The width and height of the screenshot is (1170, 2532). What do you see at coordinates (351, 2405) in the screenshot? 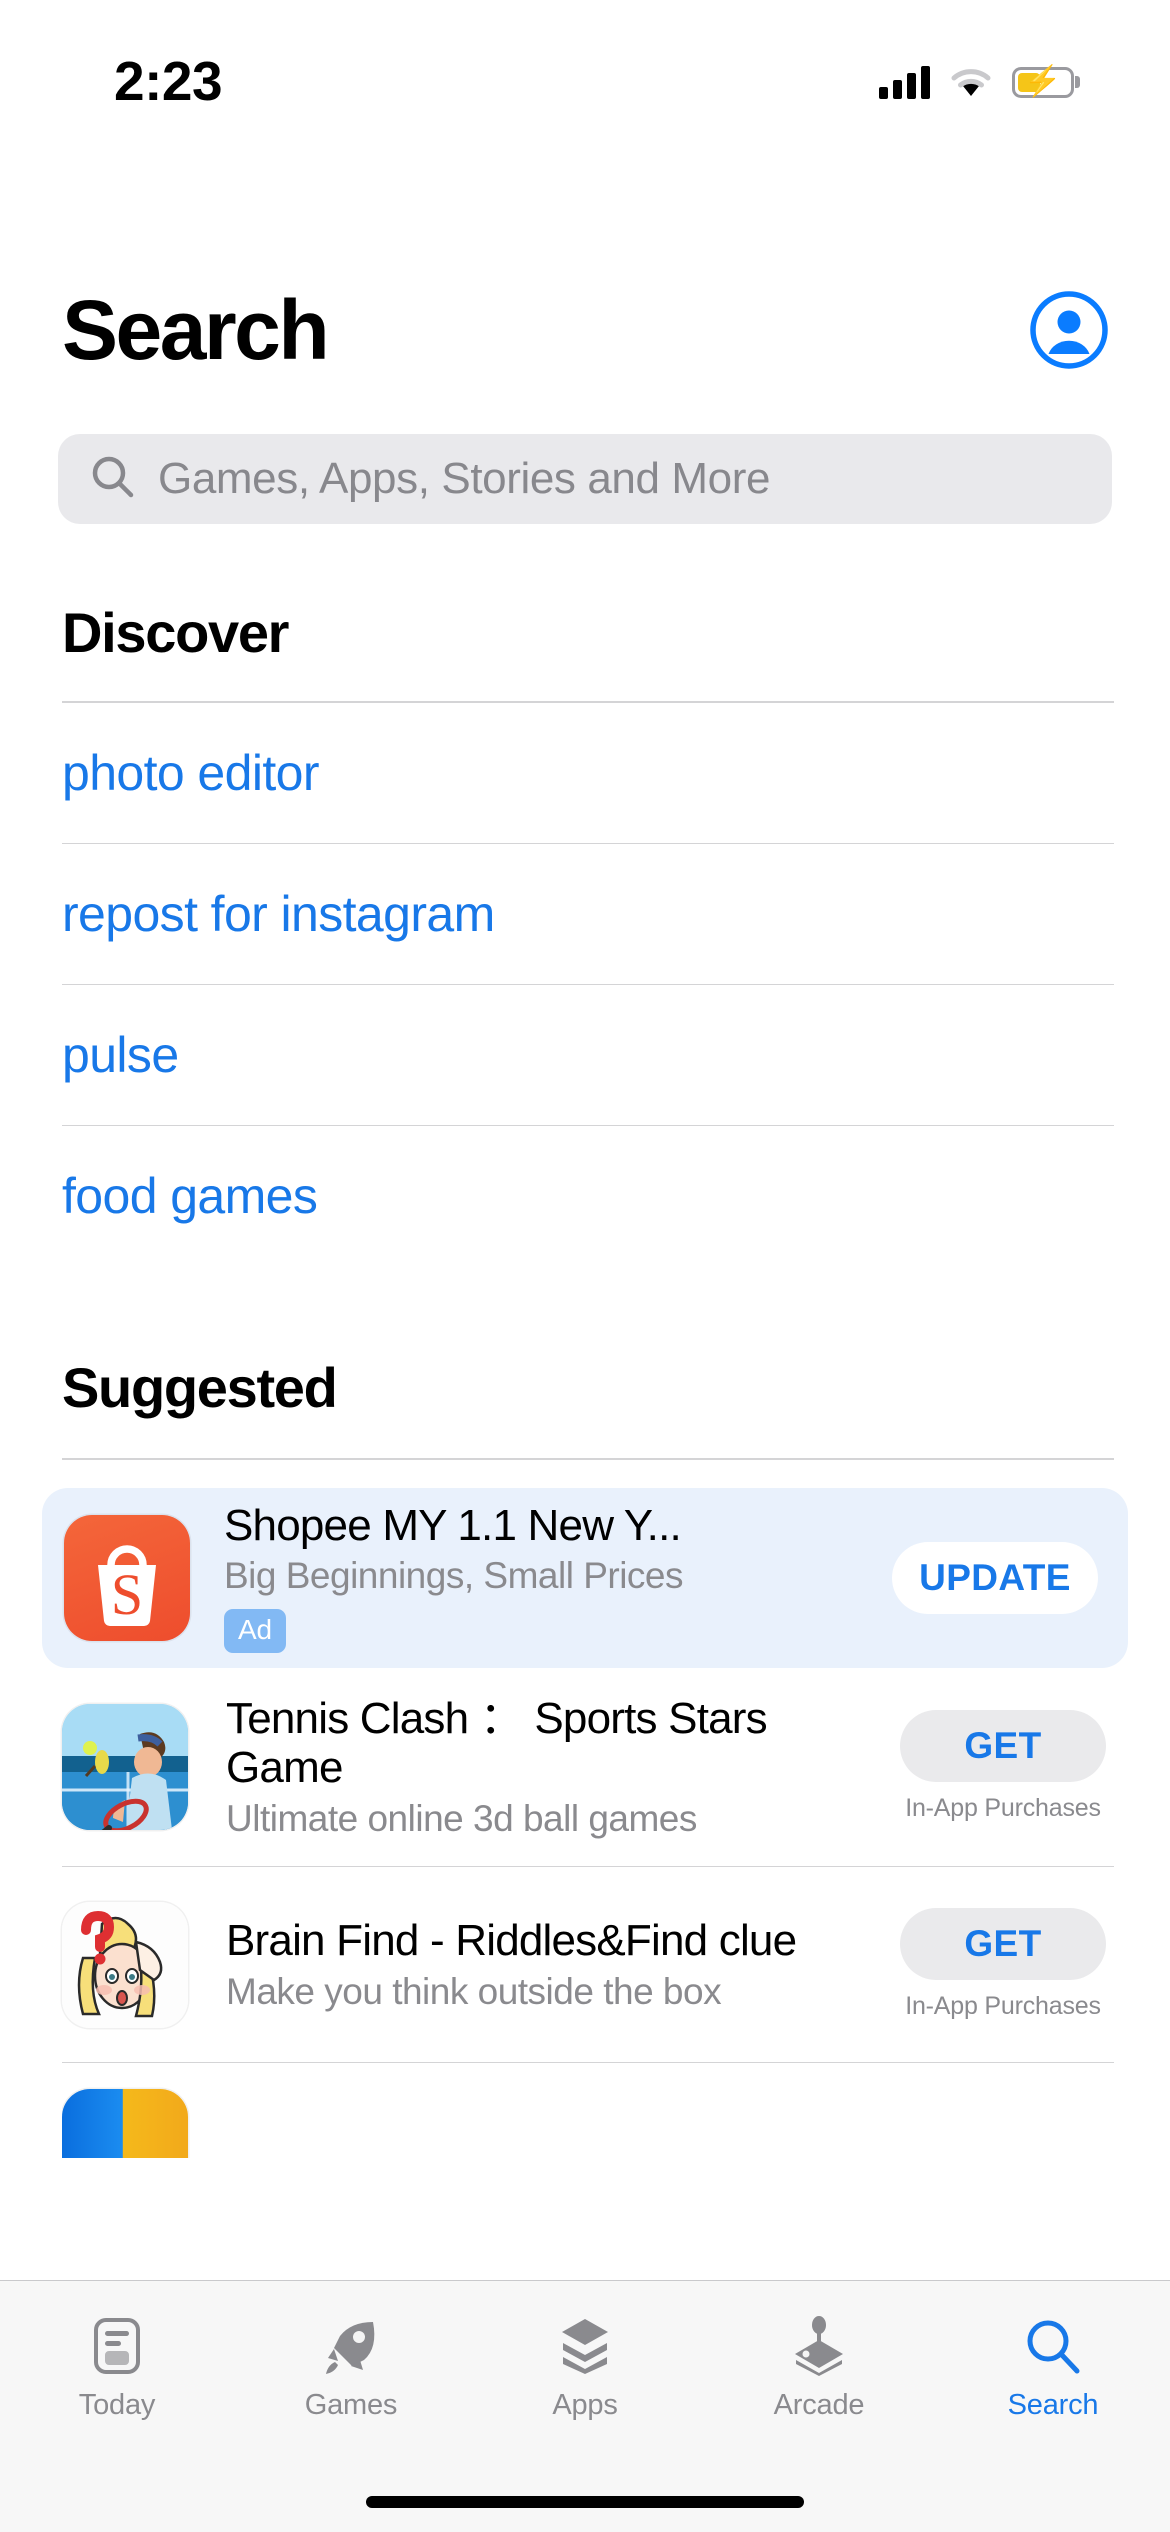
I see `tab-label: Games` at bounding box center [351, 2405].